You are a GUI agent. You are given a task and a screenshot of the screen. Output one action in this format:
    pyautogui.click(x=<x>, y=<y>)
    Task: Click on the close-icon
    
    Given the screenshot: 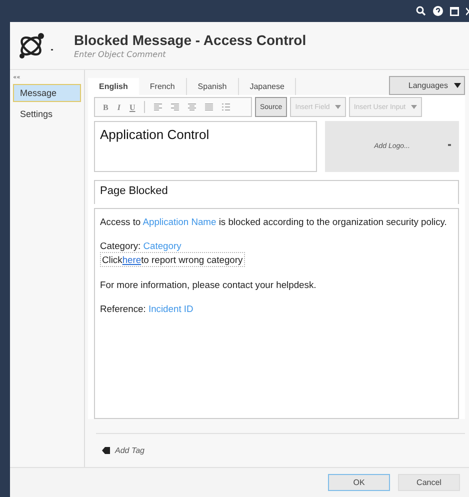 What is the action you would take?
    pyautogui.click(x=467, y=11)
    